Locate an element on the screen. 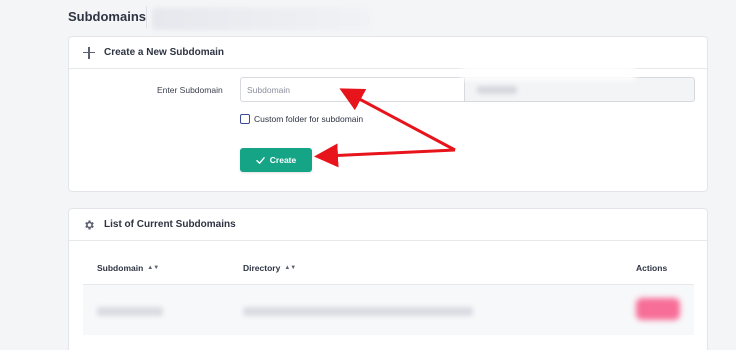 The image size is (736, 350). column-actions-label: Actions is located at coordinates (652, 268).